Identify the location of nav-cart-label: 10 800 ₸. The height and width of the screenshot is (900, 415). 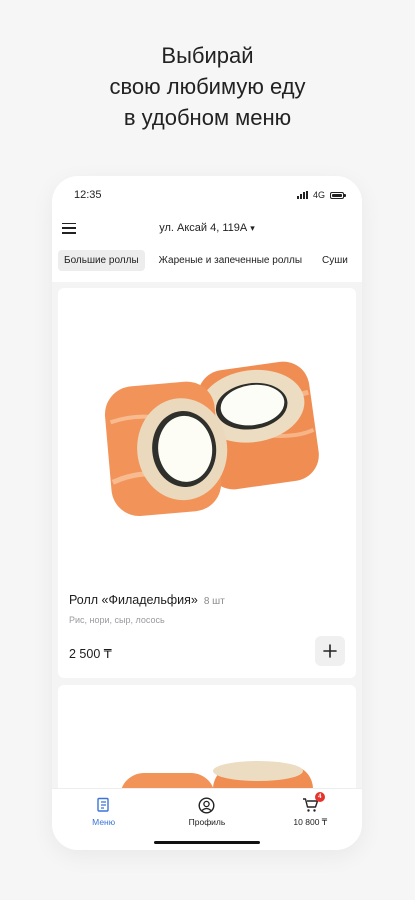
(310, 822).